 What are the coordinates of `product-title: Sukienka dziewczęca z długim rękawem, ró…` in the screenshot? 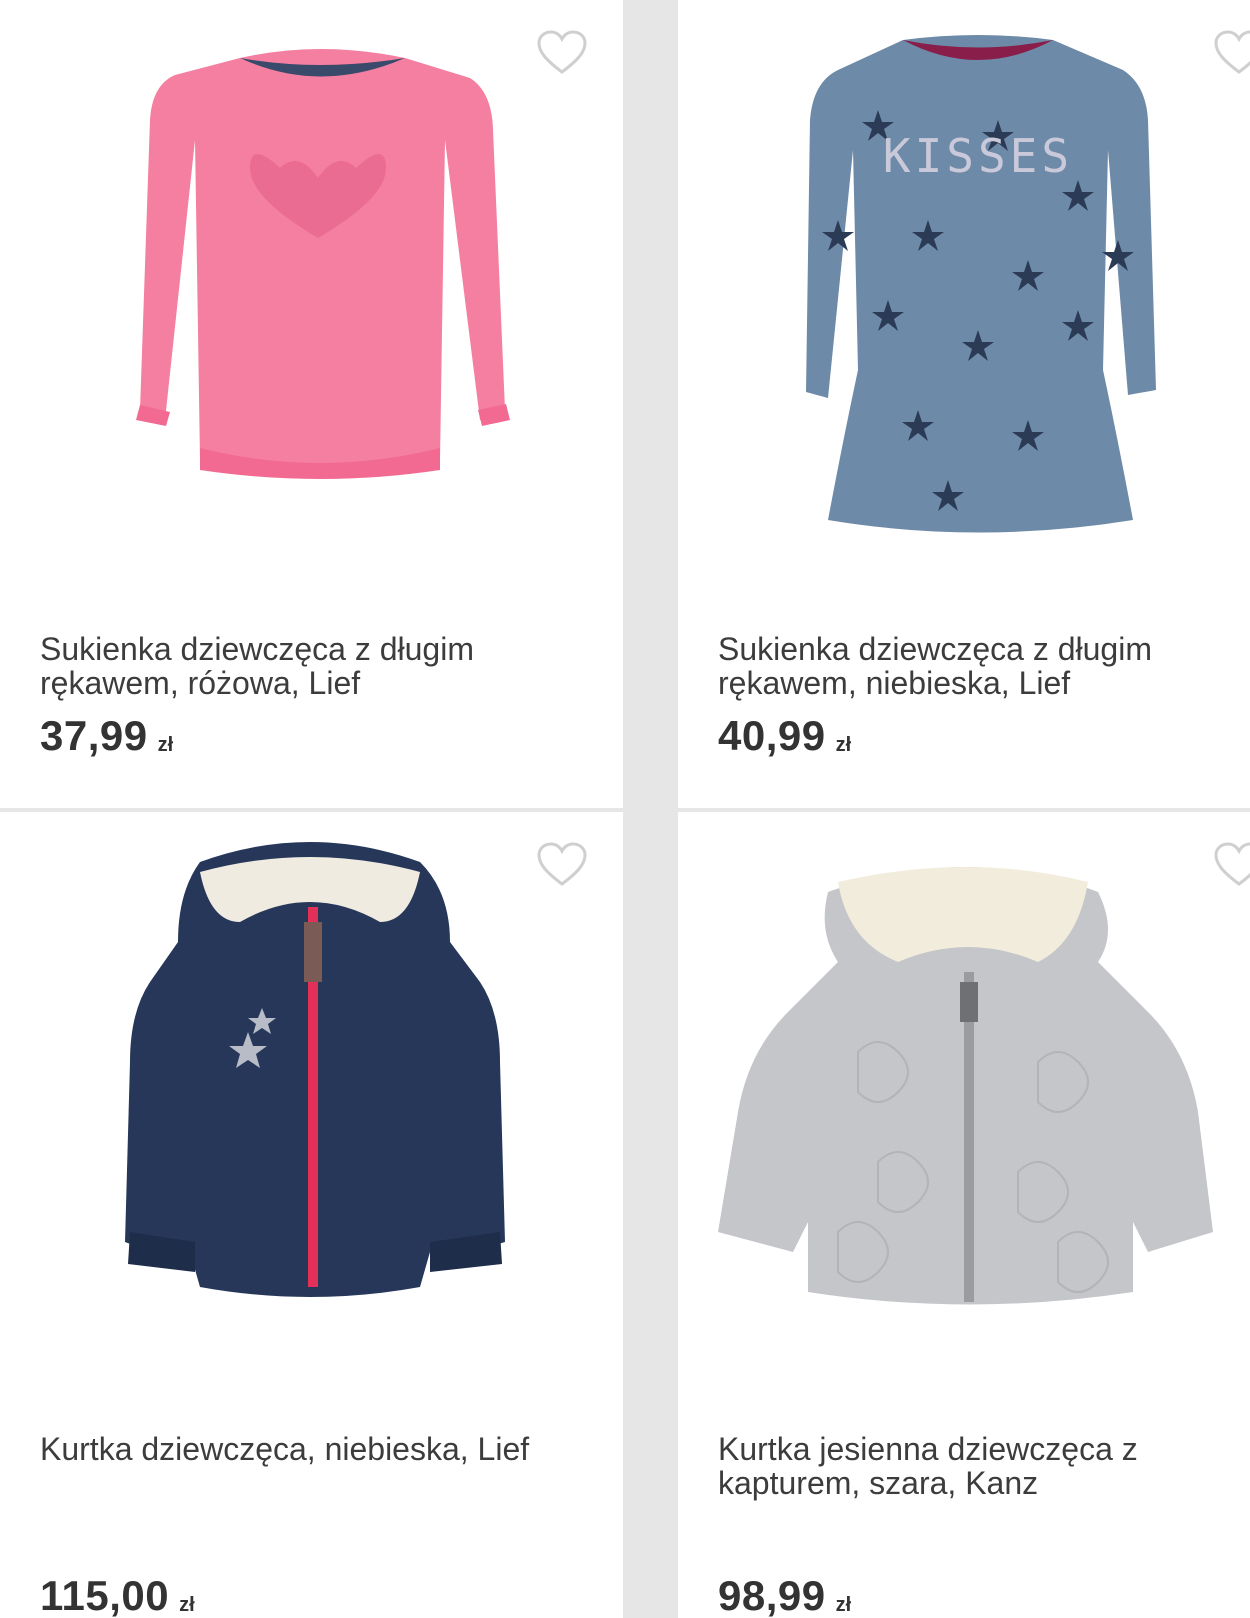 It's located at (300, 666).